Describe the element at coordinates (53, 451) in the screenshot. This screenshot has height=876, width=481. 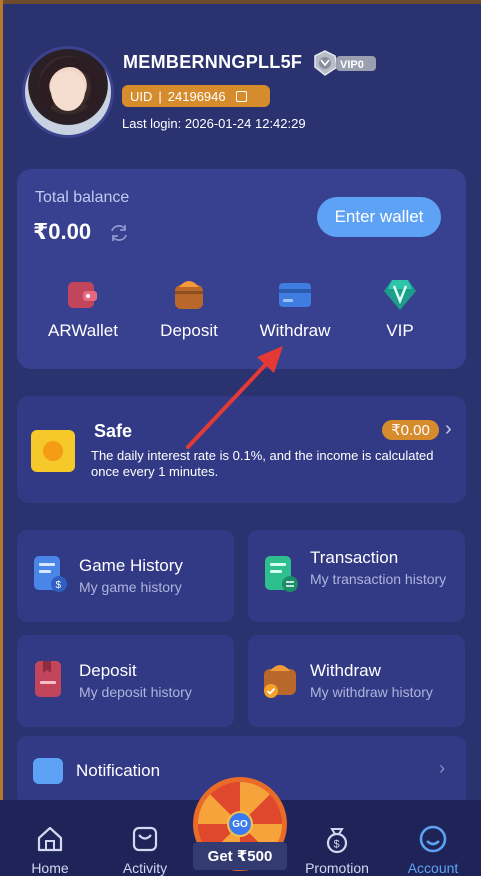
I see `safe-box-icon` at that location.